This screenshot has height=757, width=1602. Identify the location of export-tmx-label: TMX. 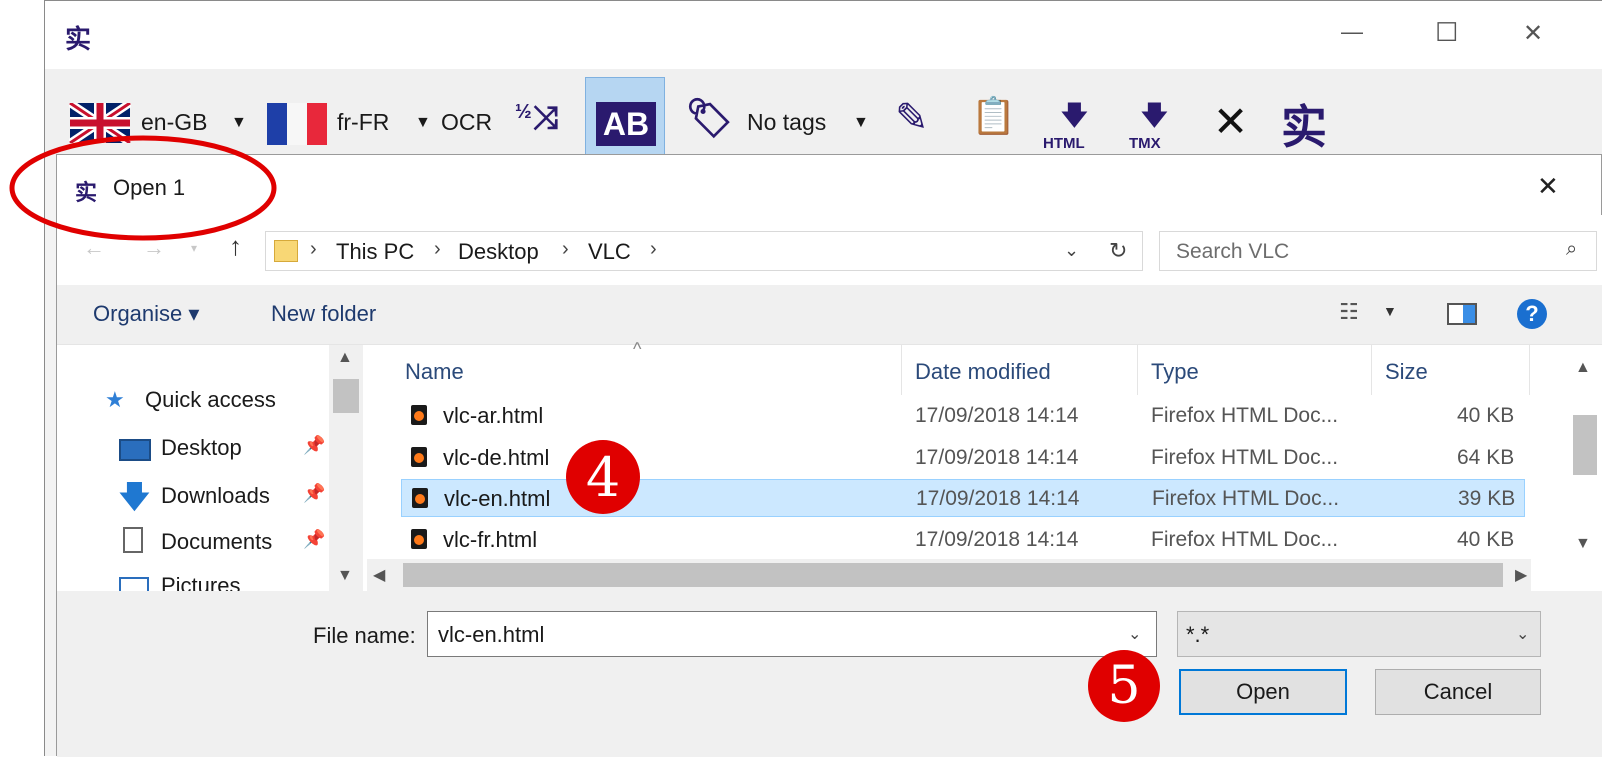
(1145, 143).